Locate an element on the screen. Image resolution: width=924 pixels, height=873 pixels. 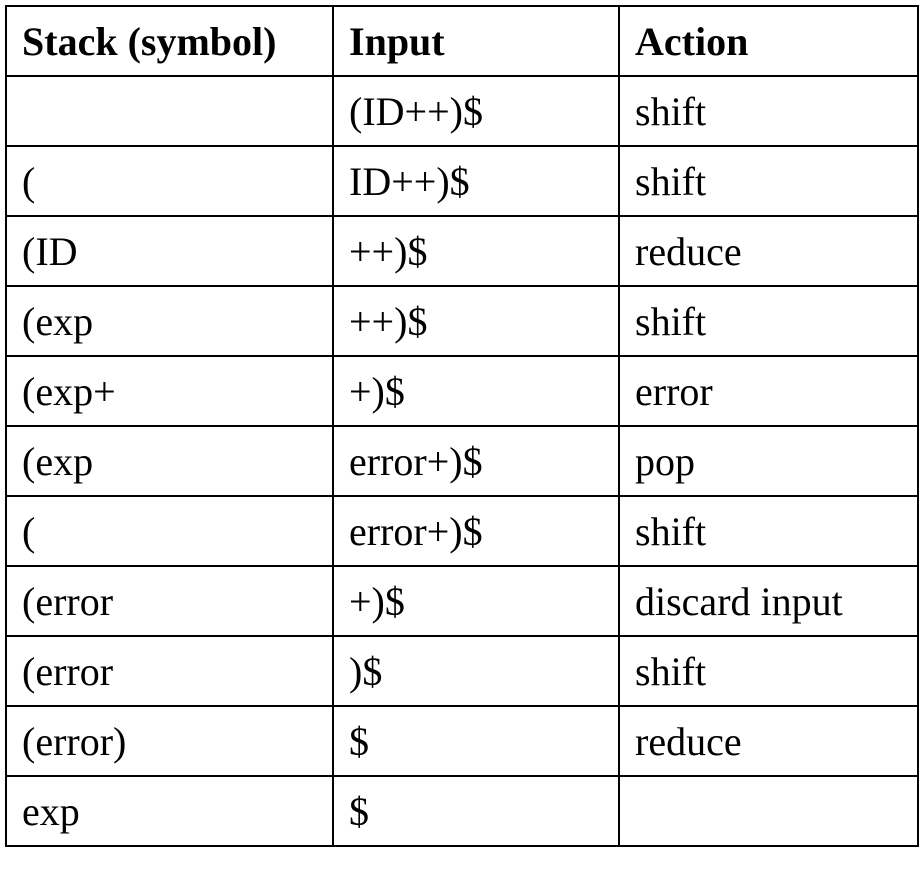
table-row: (exp+ +)$ error is located at coordinates (462, 391).